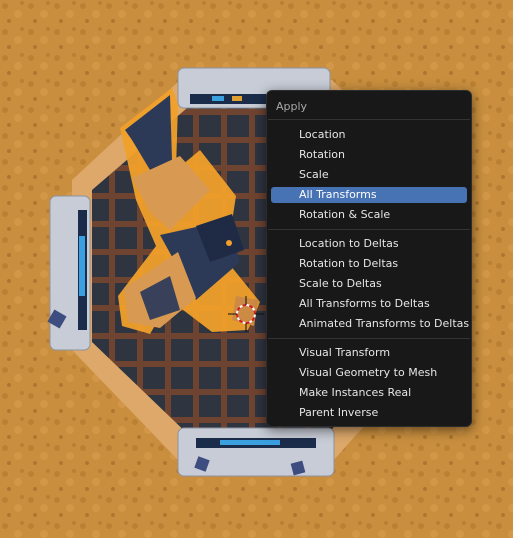  I want to click on menu-item-location: Location, so click(369, 135).